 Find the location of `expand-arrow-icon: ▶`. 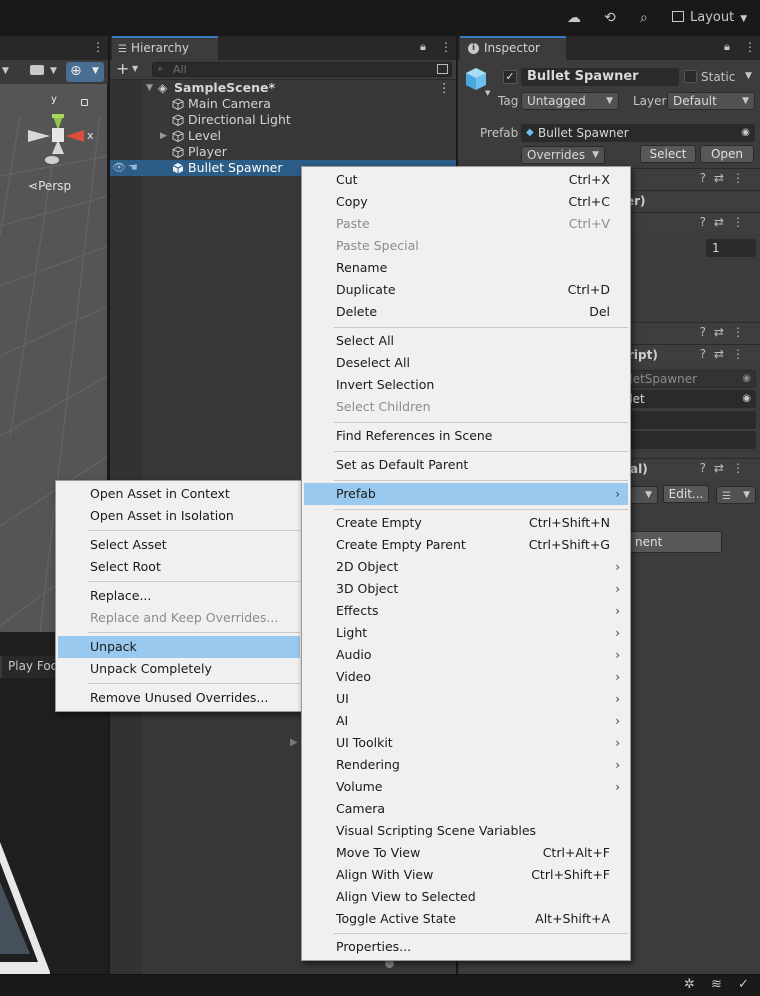

expand-arrow-icon: ▶ is located at coordinates (163, 136).